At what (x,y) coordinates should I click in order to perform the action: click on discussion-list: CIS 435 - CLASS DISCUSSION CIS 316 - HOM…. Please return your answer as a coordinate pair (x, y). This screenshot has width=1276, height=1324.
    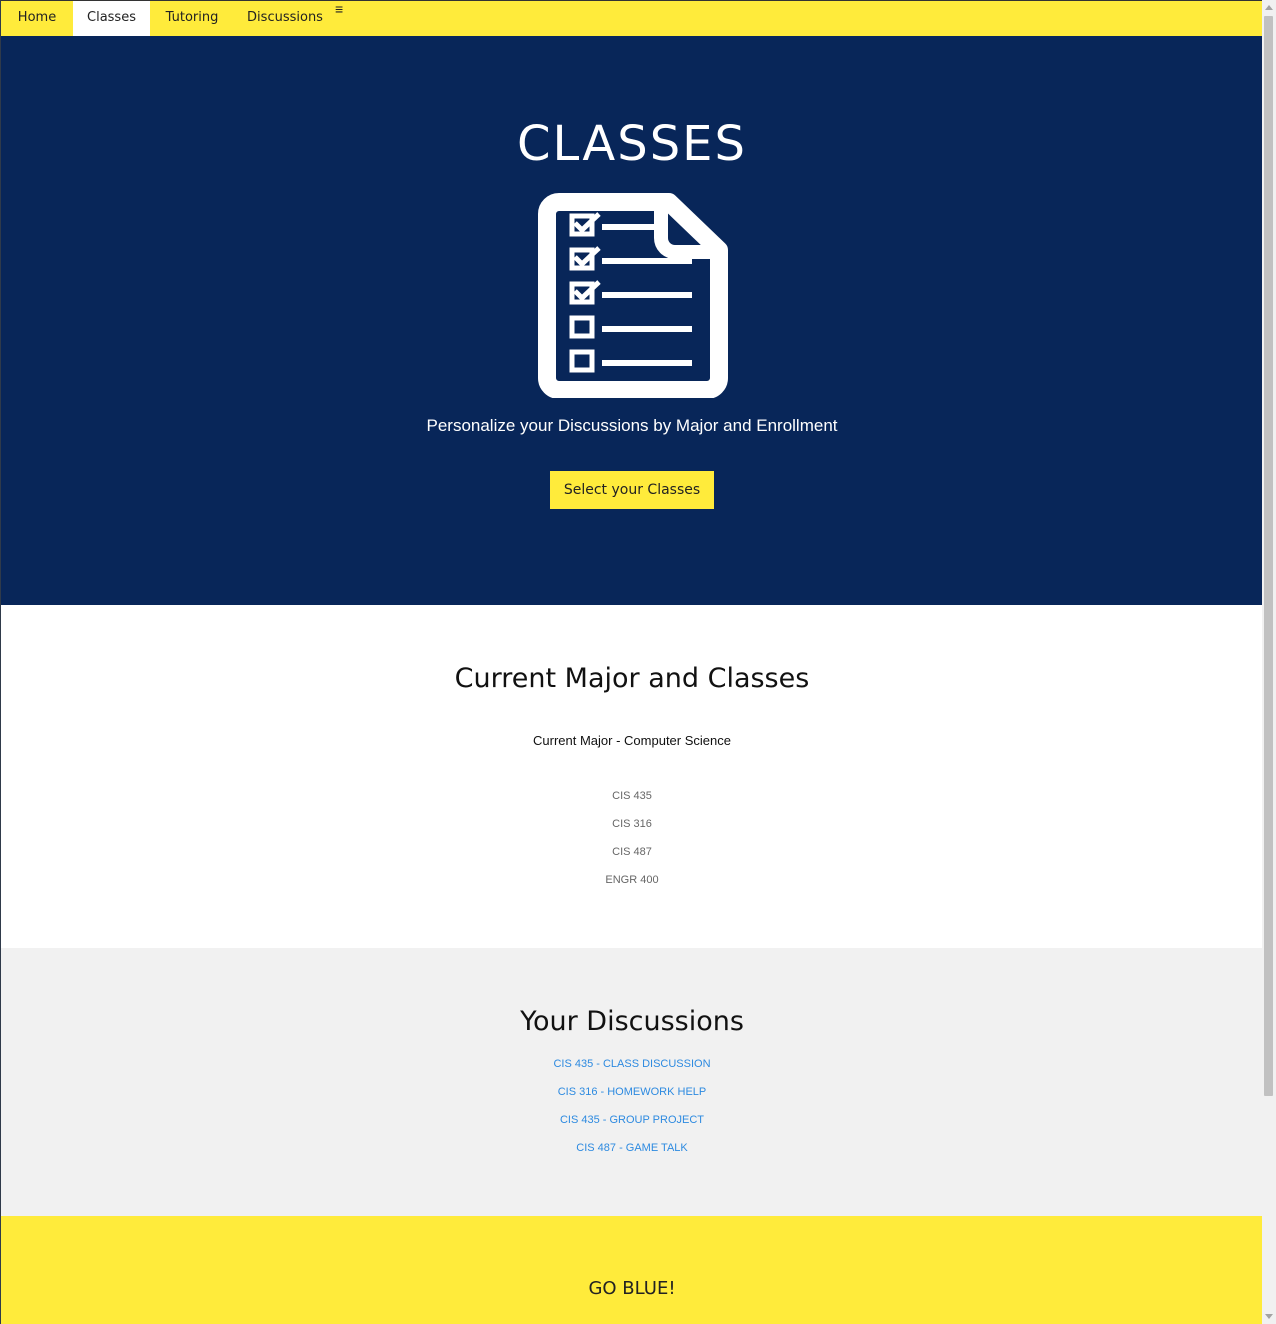
    Looking at the image, I should click on (631, 1110).